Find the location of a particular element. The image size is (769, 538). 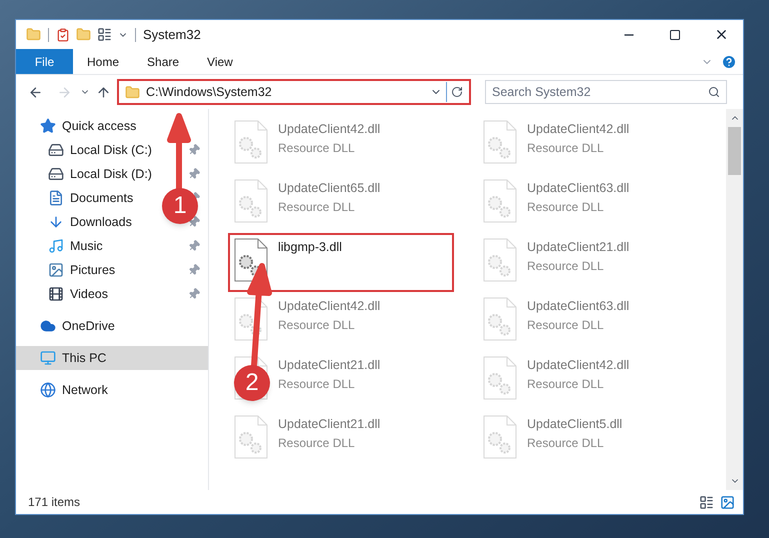

sidebar-item: Local Disk (D:) is located at coordinates (88, 174).